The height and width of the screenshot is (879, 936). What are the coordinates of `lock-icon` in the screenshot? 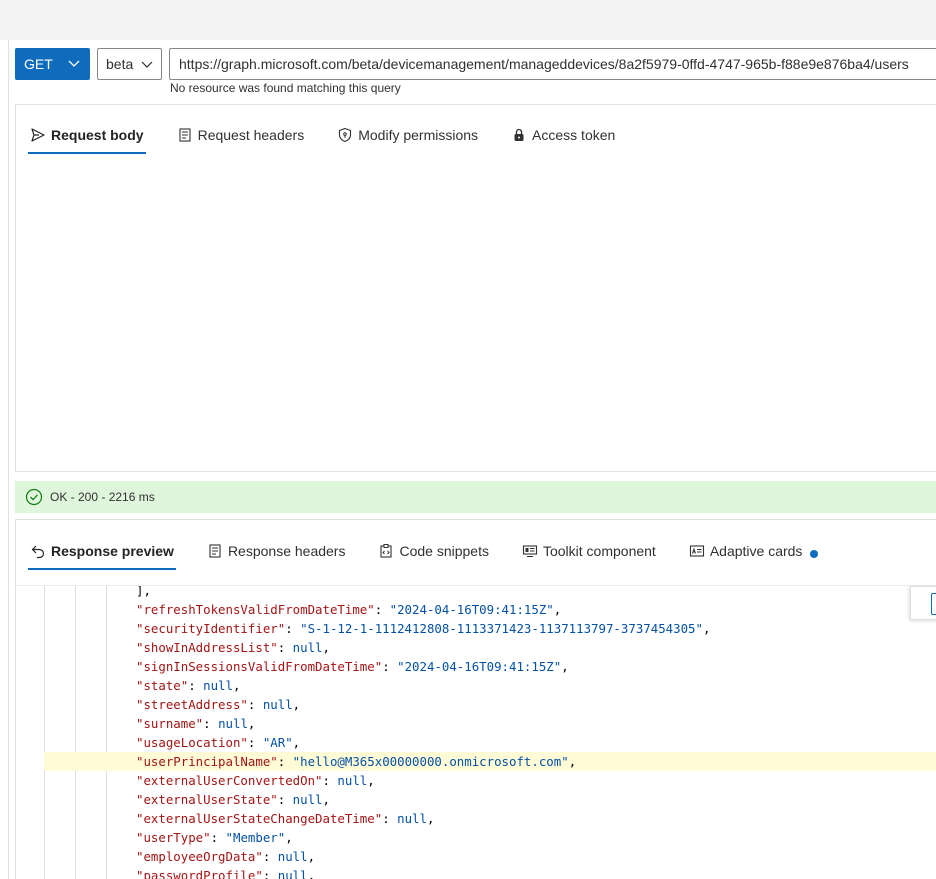 It's located at (519, 134).